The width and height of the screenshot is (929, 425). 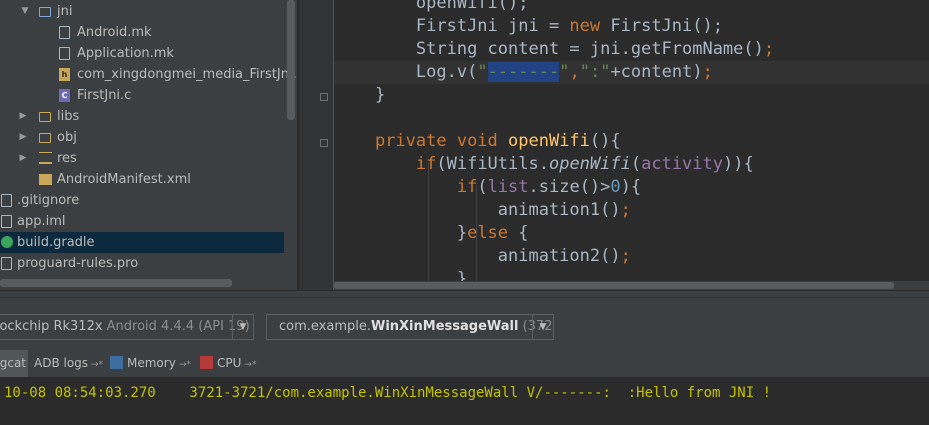 I want to click on tree-item-android-manifest: AndroidManifest.xml, so click(x=142, y=179).